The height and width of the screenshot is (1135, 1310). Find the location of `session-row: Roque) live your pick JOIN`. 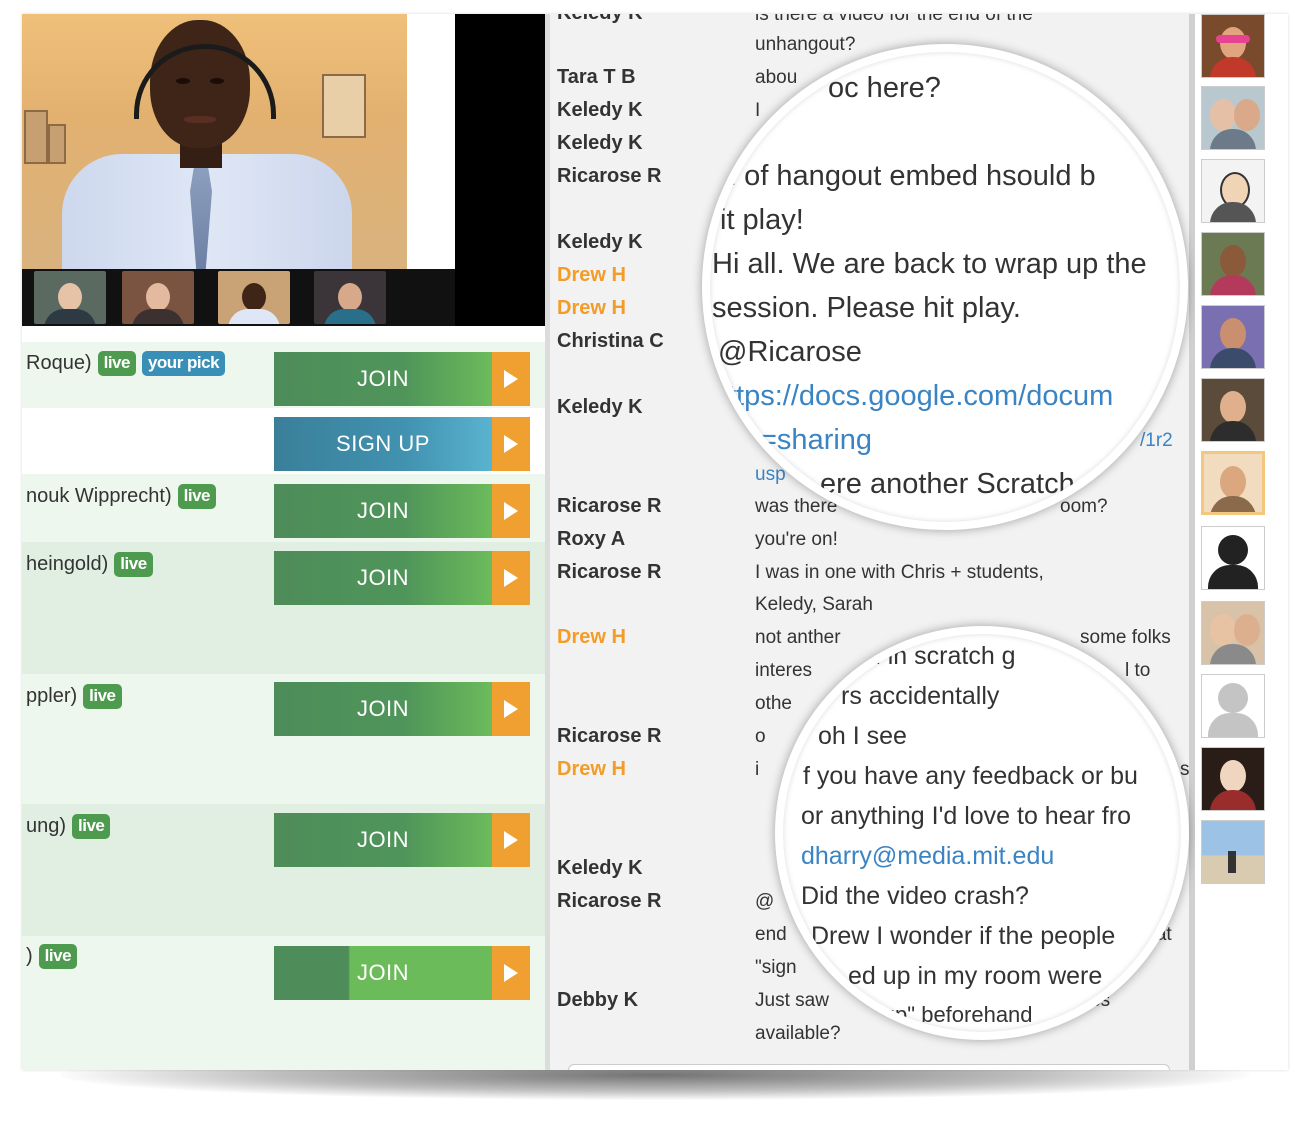

session-row: Roque) live your pick JOIN is located at coordinates (283, 375).